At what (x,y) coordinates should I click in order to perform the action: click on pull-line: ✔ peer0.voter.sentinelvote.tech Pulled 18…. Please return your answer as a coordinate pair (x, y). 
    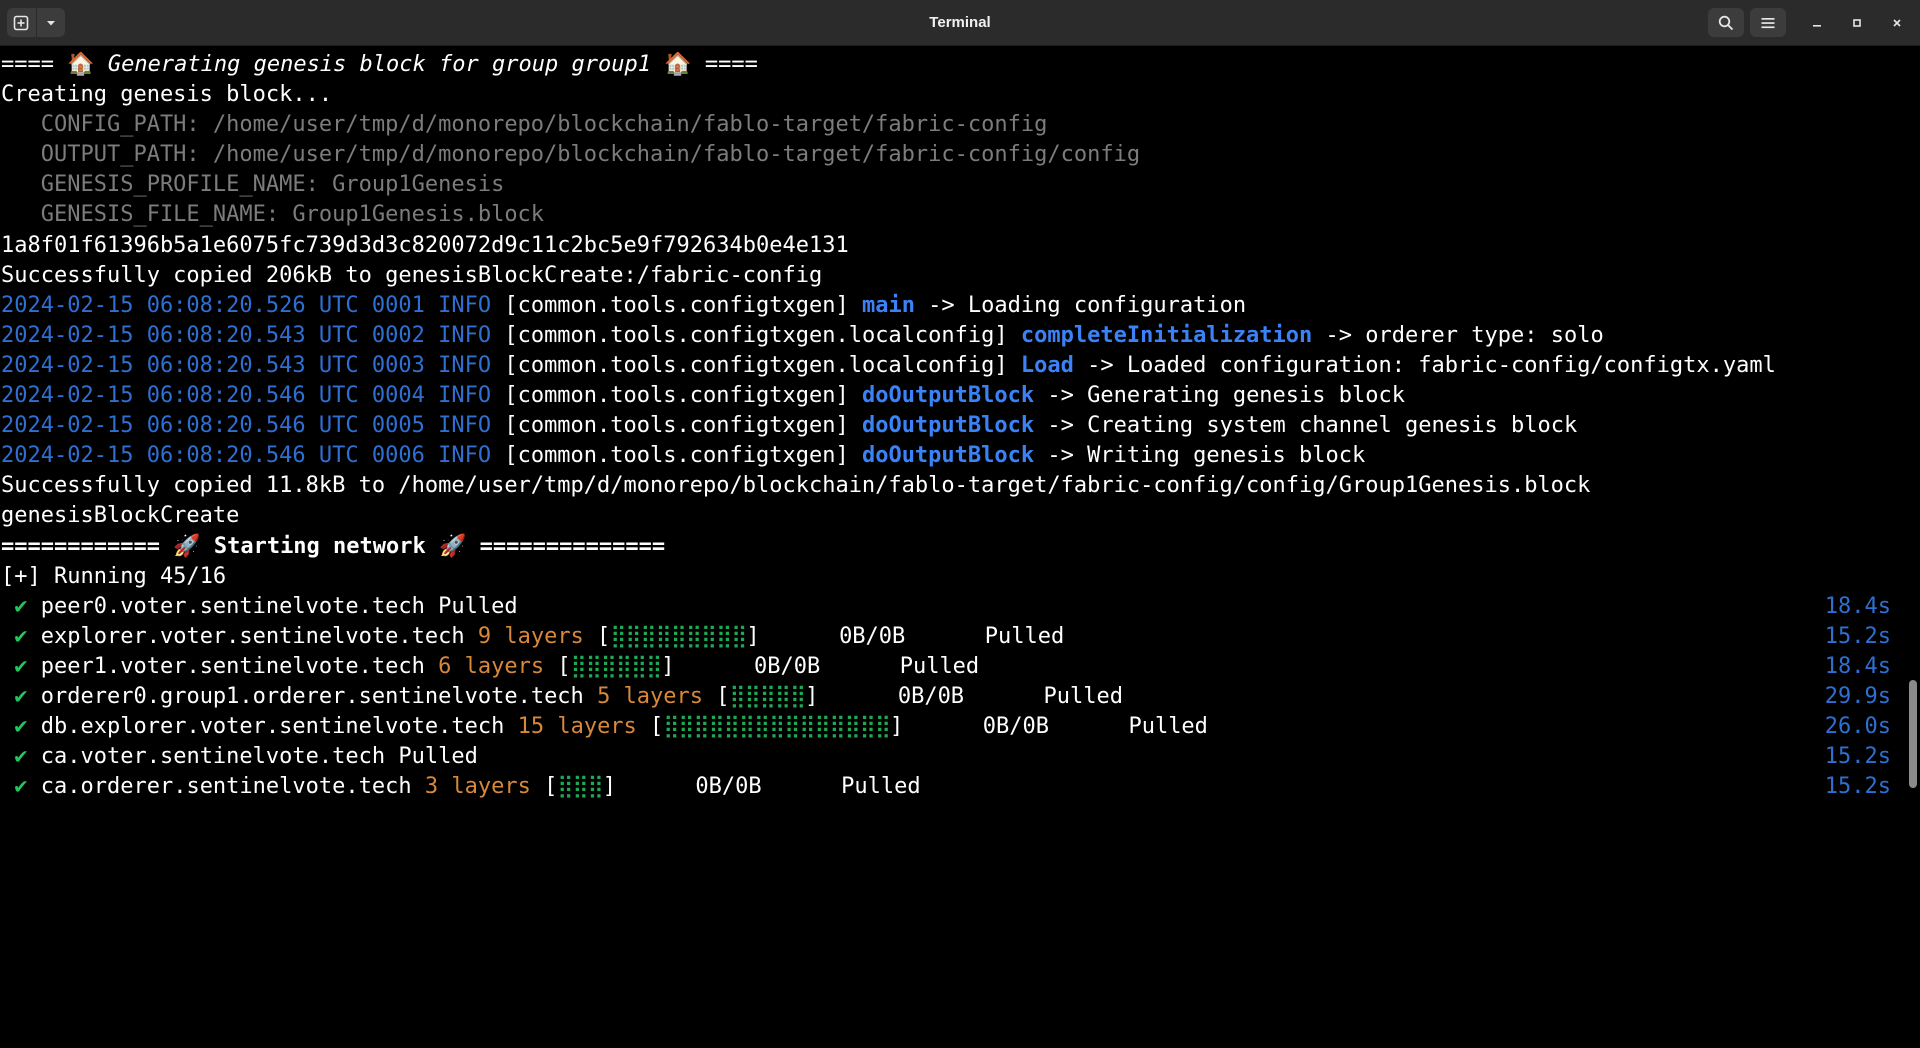
    Looking at the image, I should click on (951, 607).